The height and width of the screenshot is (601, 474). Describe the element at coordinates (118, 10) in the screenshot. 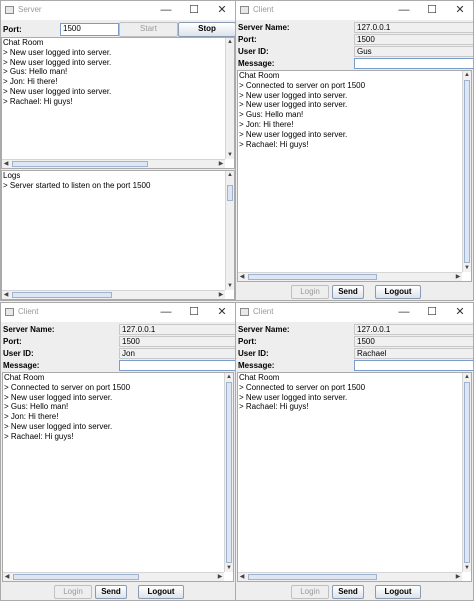

I see `server-titlebar: Server — ☐ ✕` at that location.